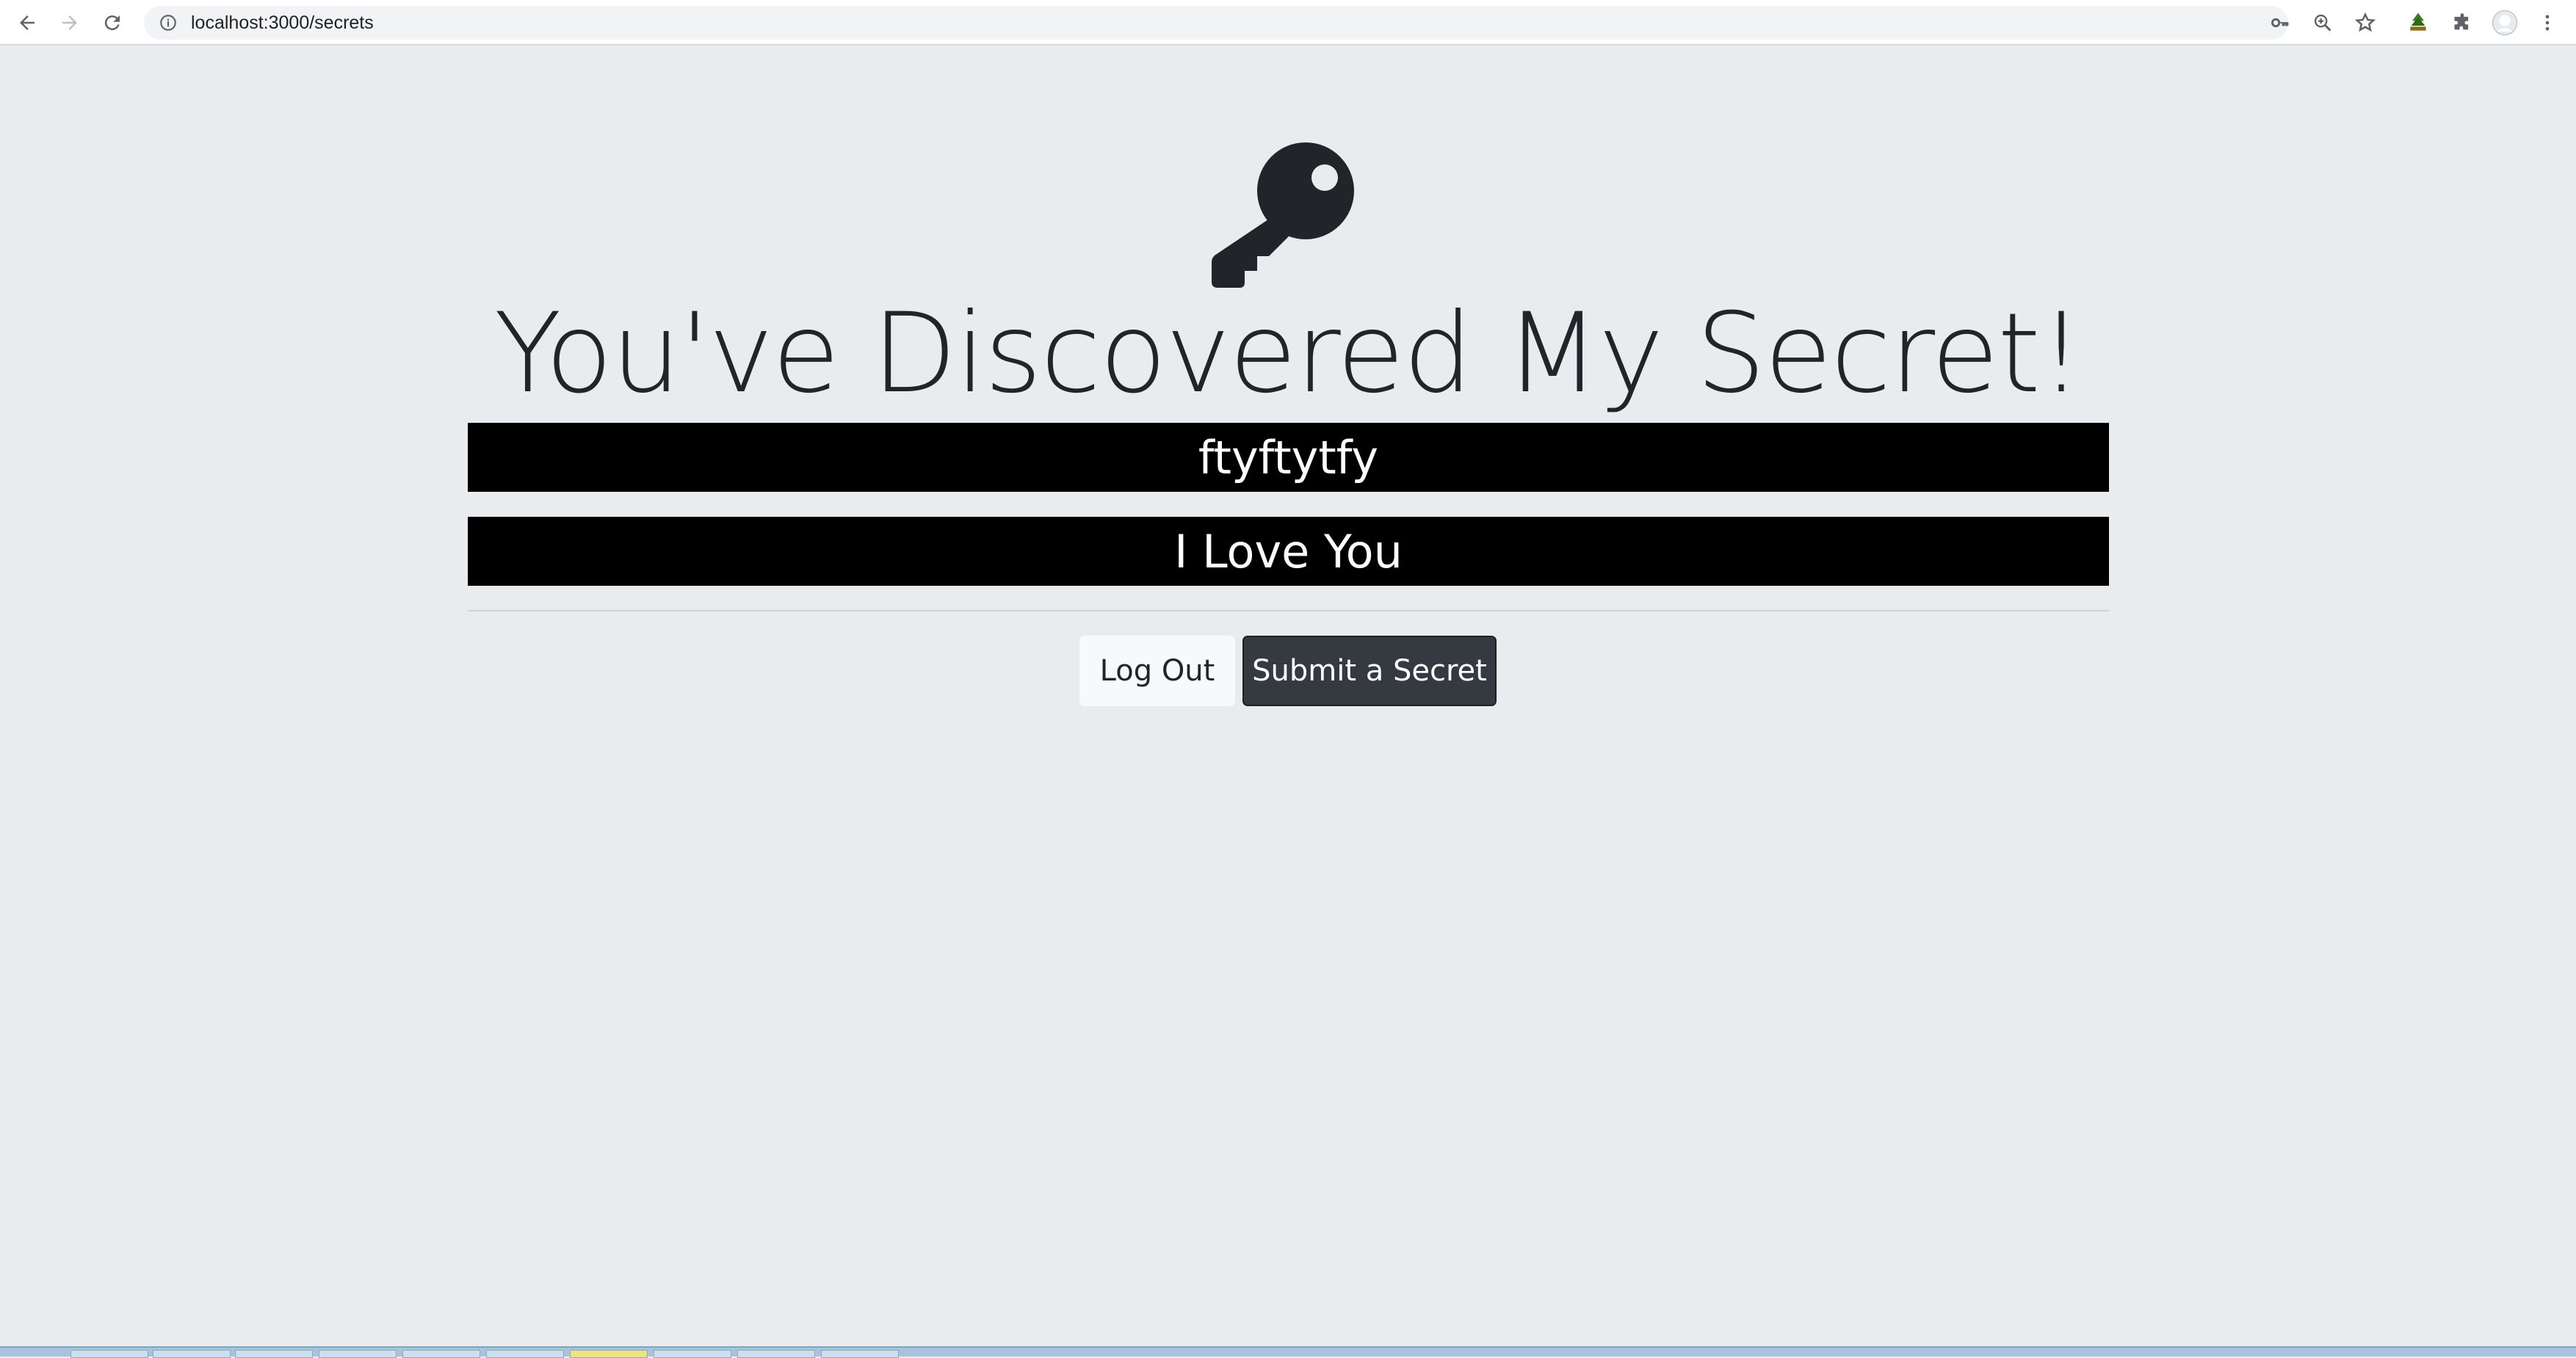 The height and width of the screenshot is (1358, 2576). Describe the element at coordinates (69, 22) in the screenshot. I see `forward-icon` at that location.